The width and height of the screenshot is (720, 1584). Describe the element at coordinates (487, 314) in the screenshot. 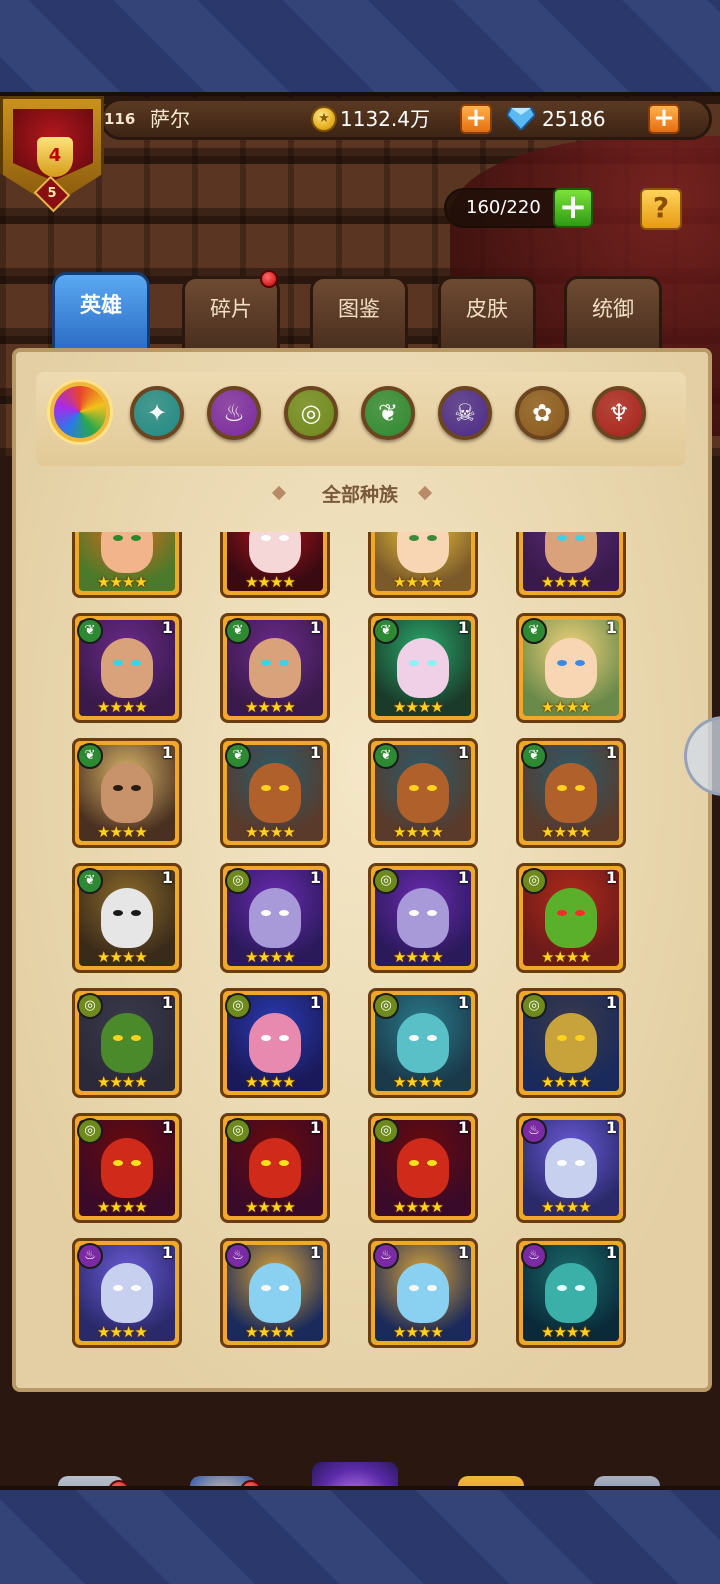

I see `tab-skins: 皮肤` at that location.